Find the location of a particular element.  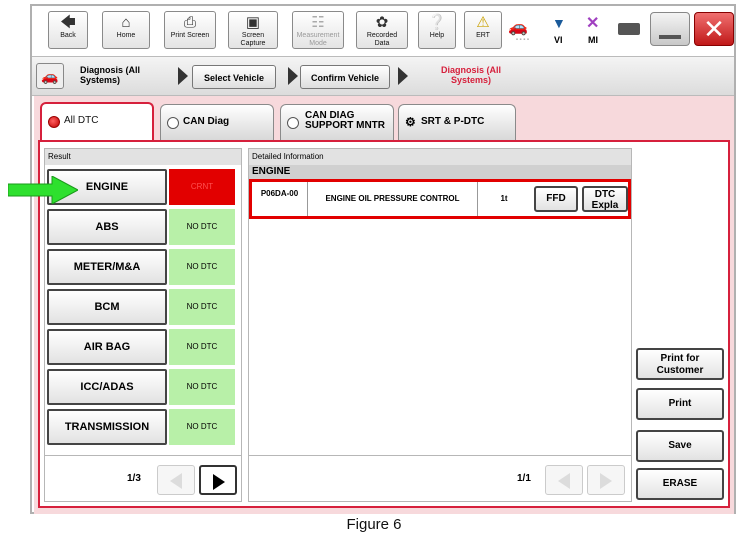

home-button: ⌂ Home is located at coordinates (126, 30).